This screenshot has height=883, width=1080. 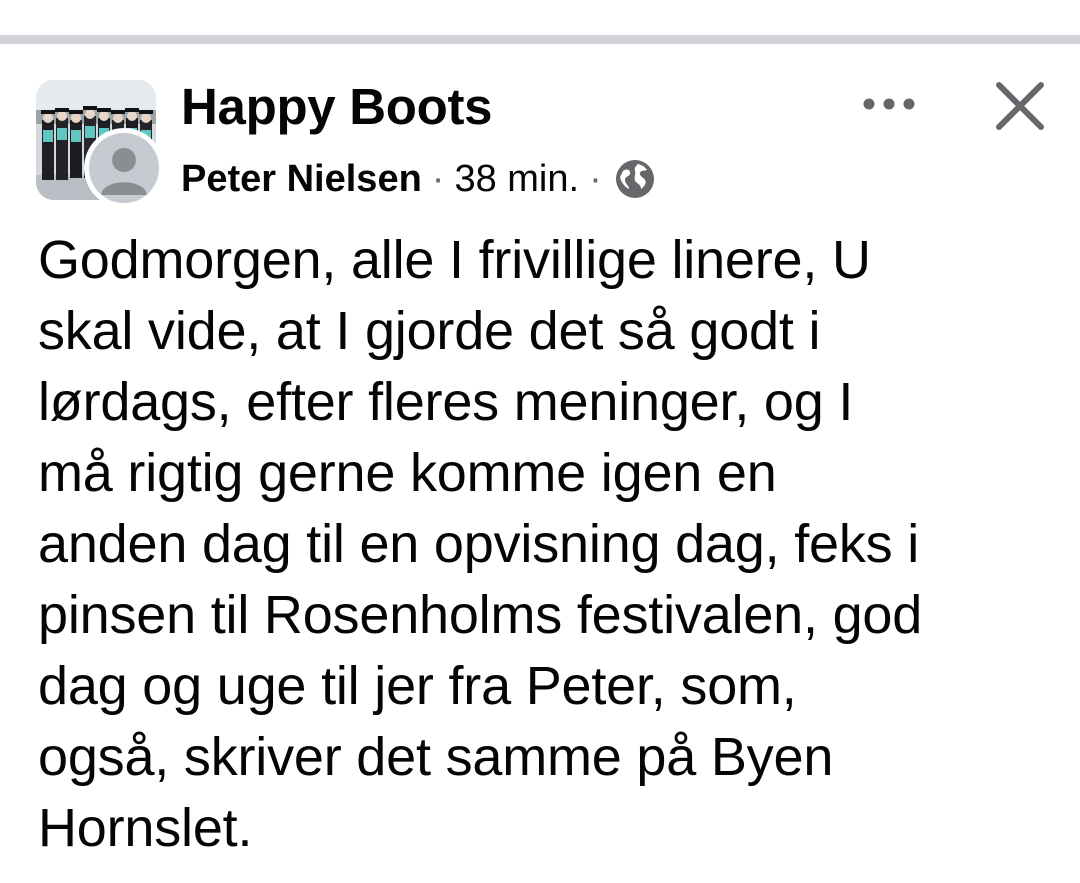 What do you see at coordinates (635, 179) in the screenshot?
I see `globe-icon` at bounding box center [635, 179].